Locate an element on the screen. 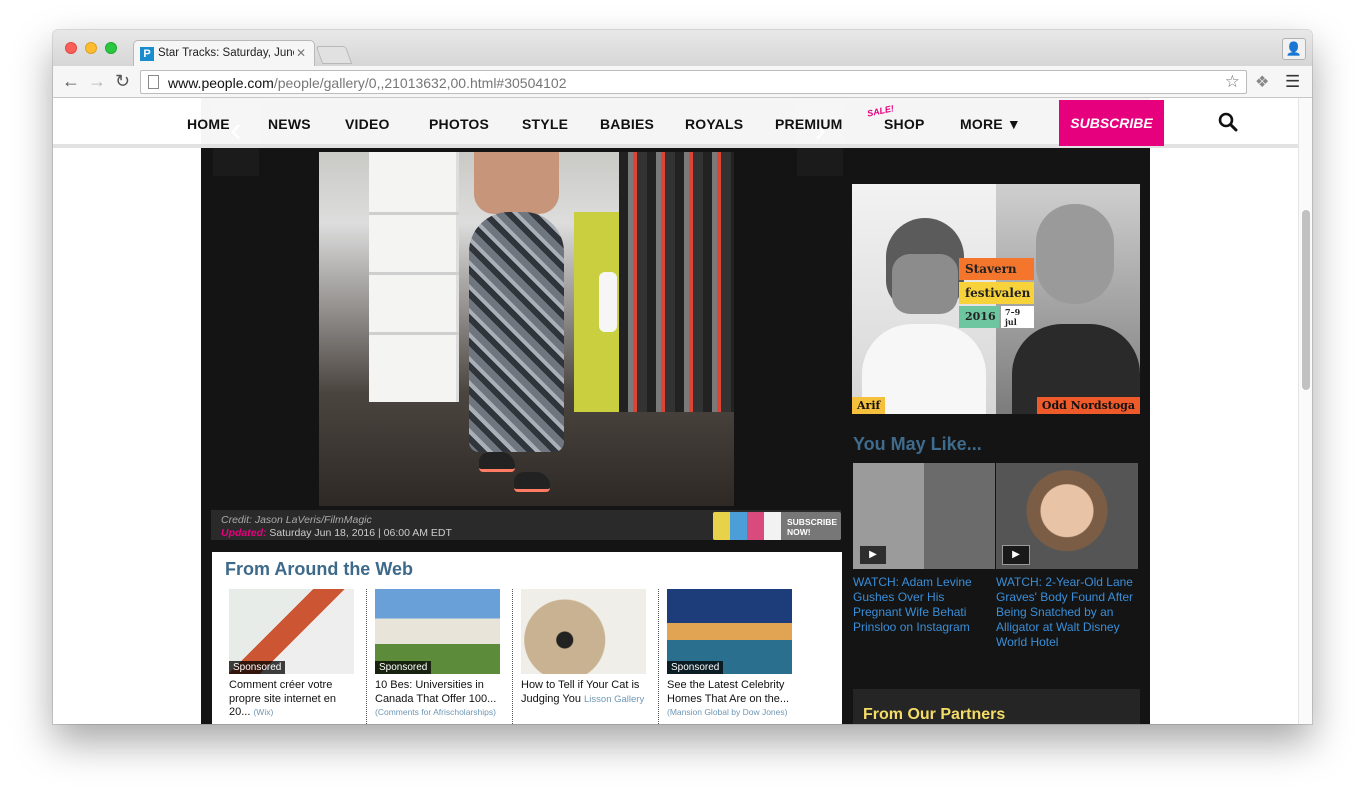  fatw-source: (Comments for Afrischolarships) is located at coordinates (435, 712).